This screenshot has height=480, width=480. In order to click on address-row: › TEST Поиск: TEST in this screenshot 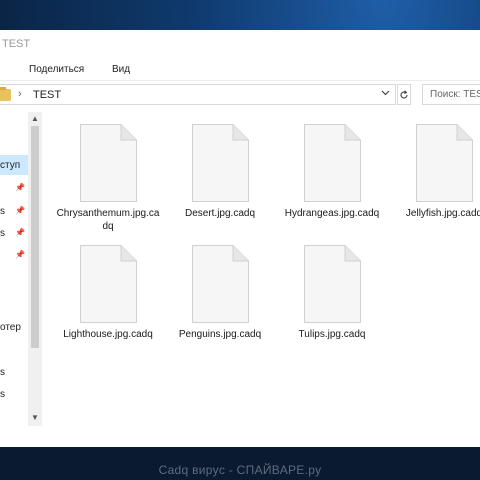, I will do `click(240, 95)`.